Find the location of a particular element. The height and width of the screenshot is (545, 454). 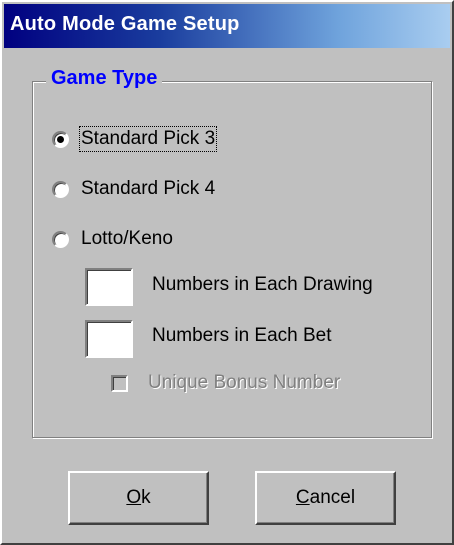

numbers-in-bet-label: Numbers in Each Bet is located at coordinates (242, 335).